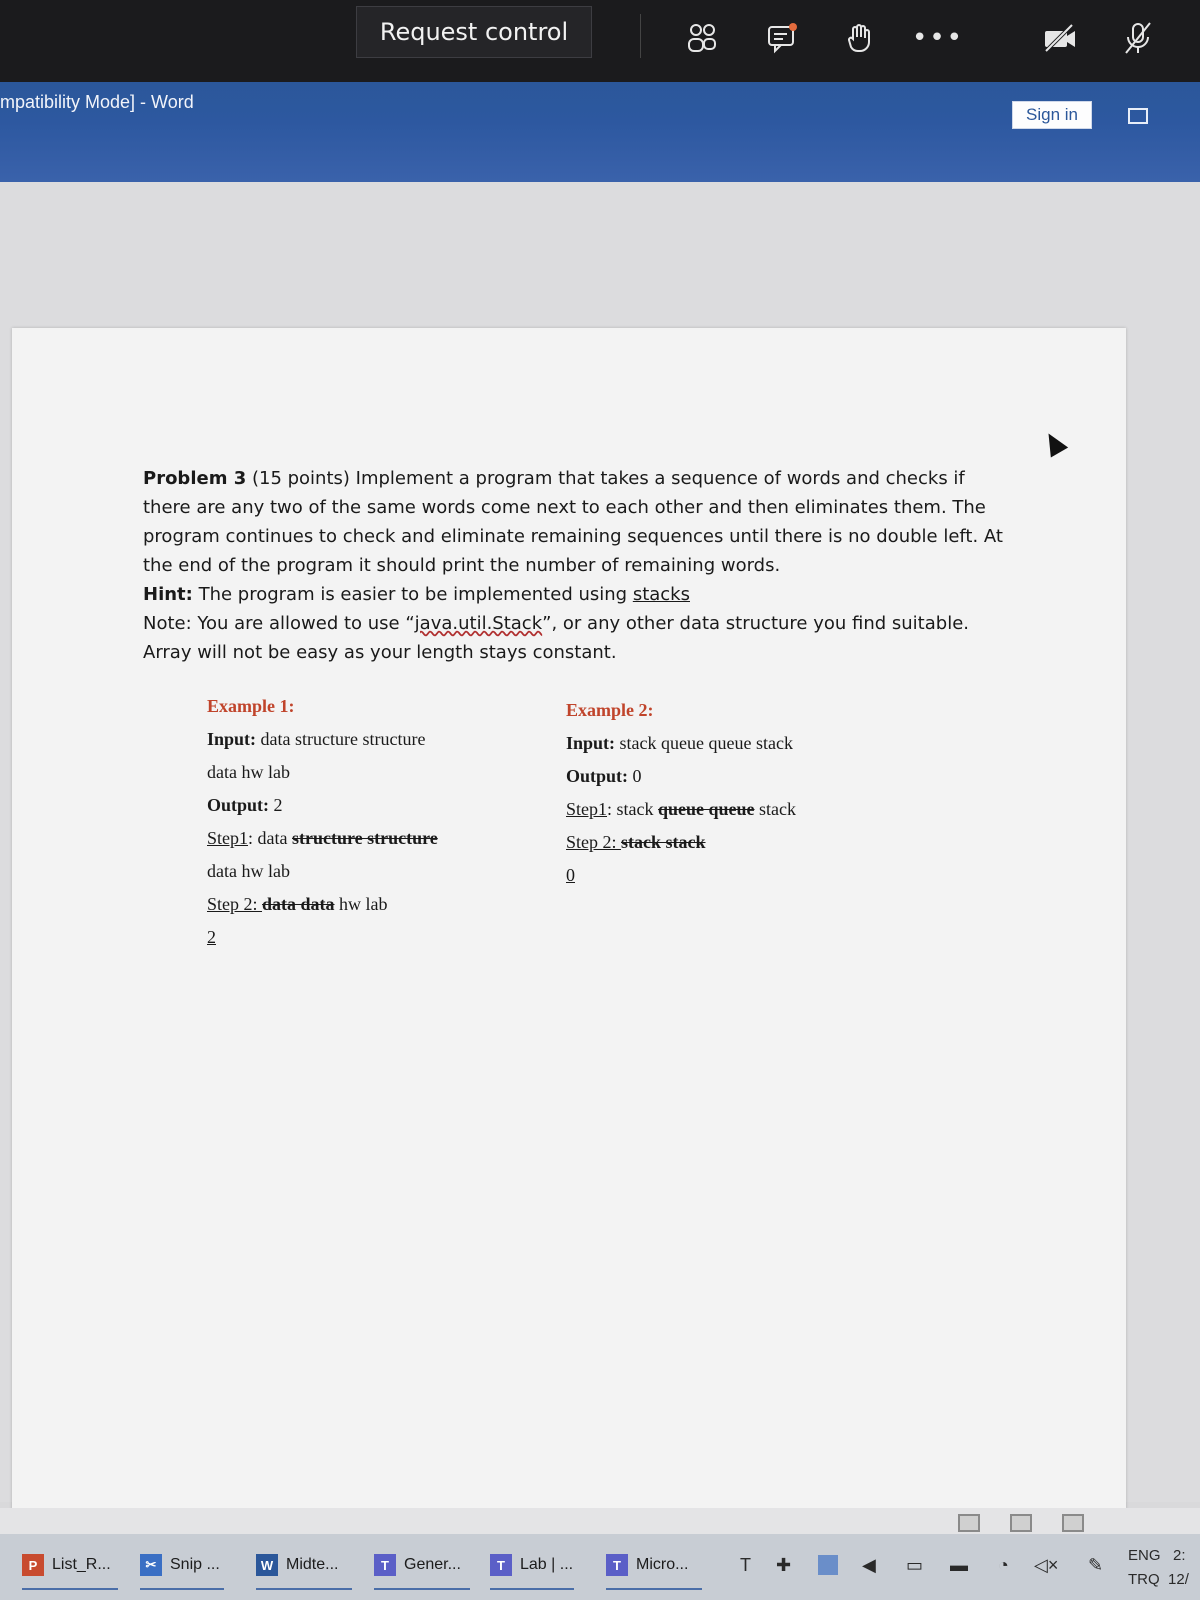 This screenshot has height=1600, width=1200. What do you see at coordinates (959, 1565) in the screenshot?
I see `battery-icon: ▬` at bounding box center [959, 1565].